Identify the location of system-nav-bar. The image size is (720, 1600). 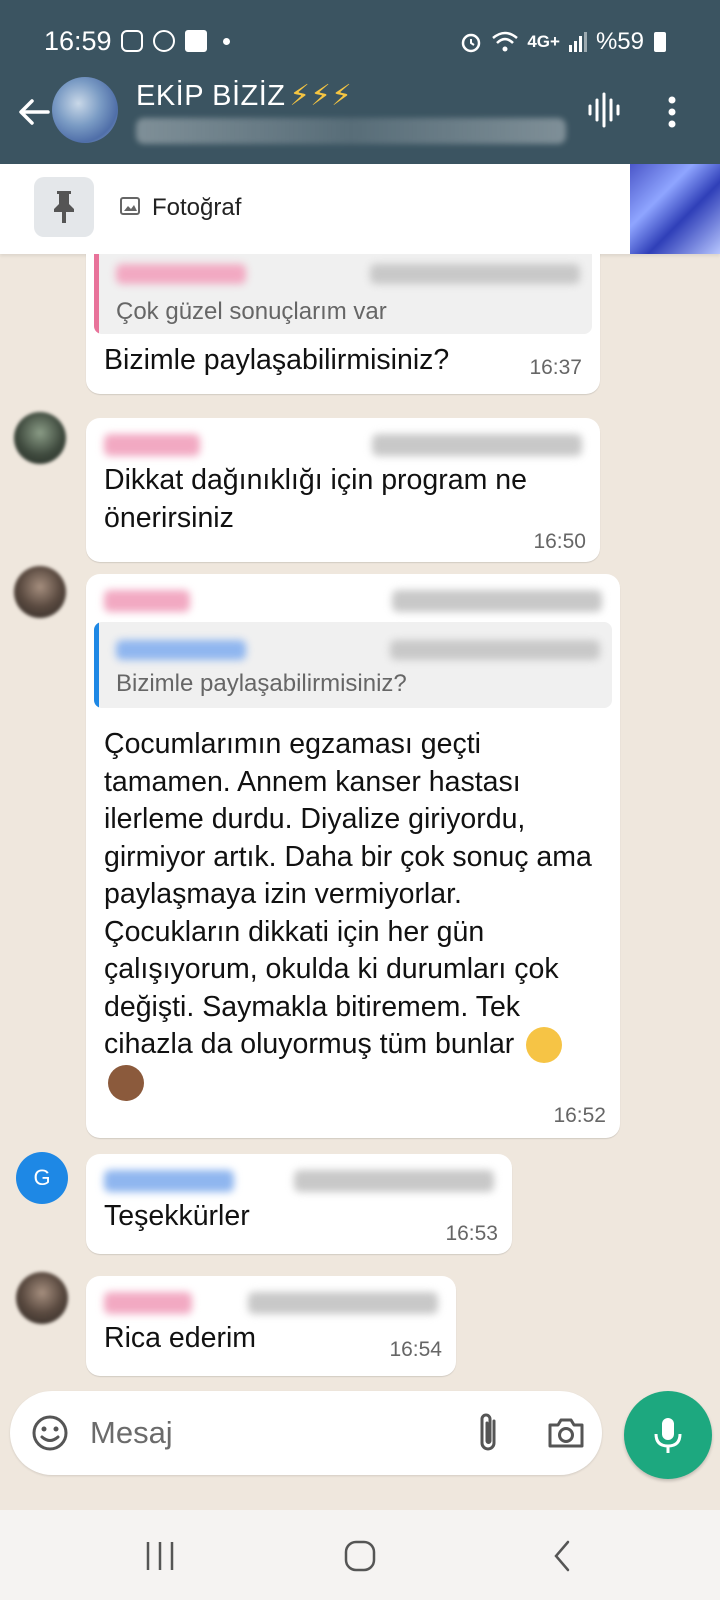
(360, 1555).